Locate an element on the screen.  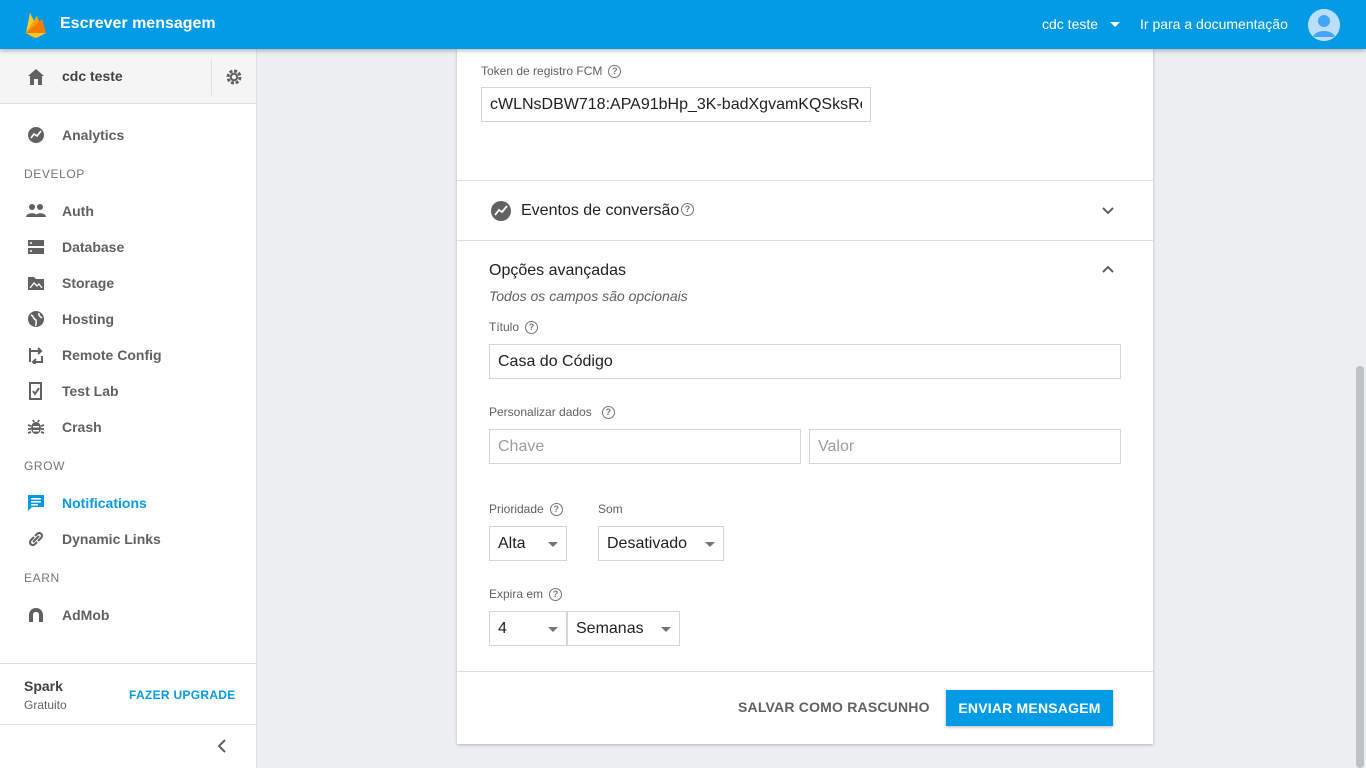
bug-icon is located at coordinates (36, 427).